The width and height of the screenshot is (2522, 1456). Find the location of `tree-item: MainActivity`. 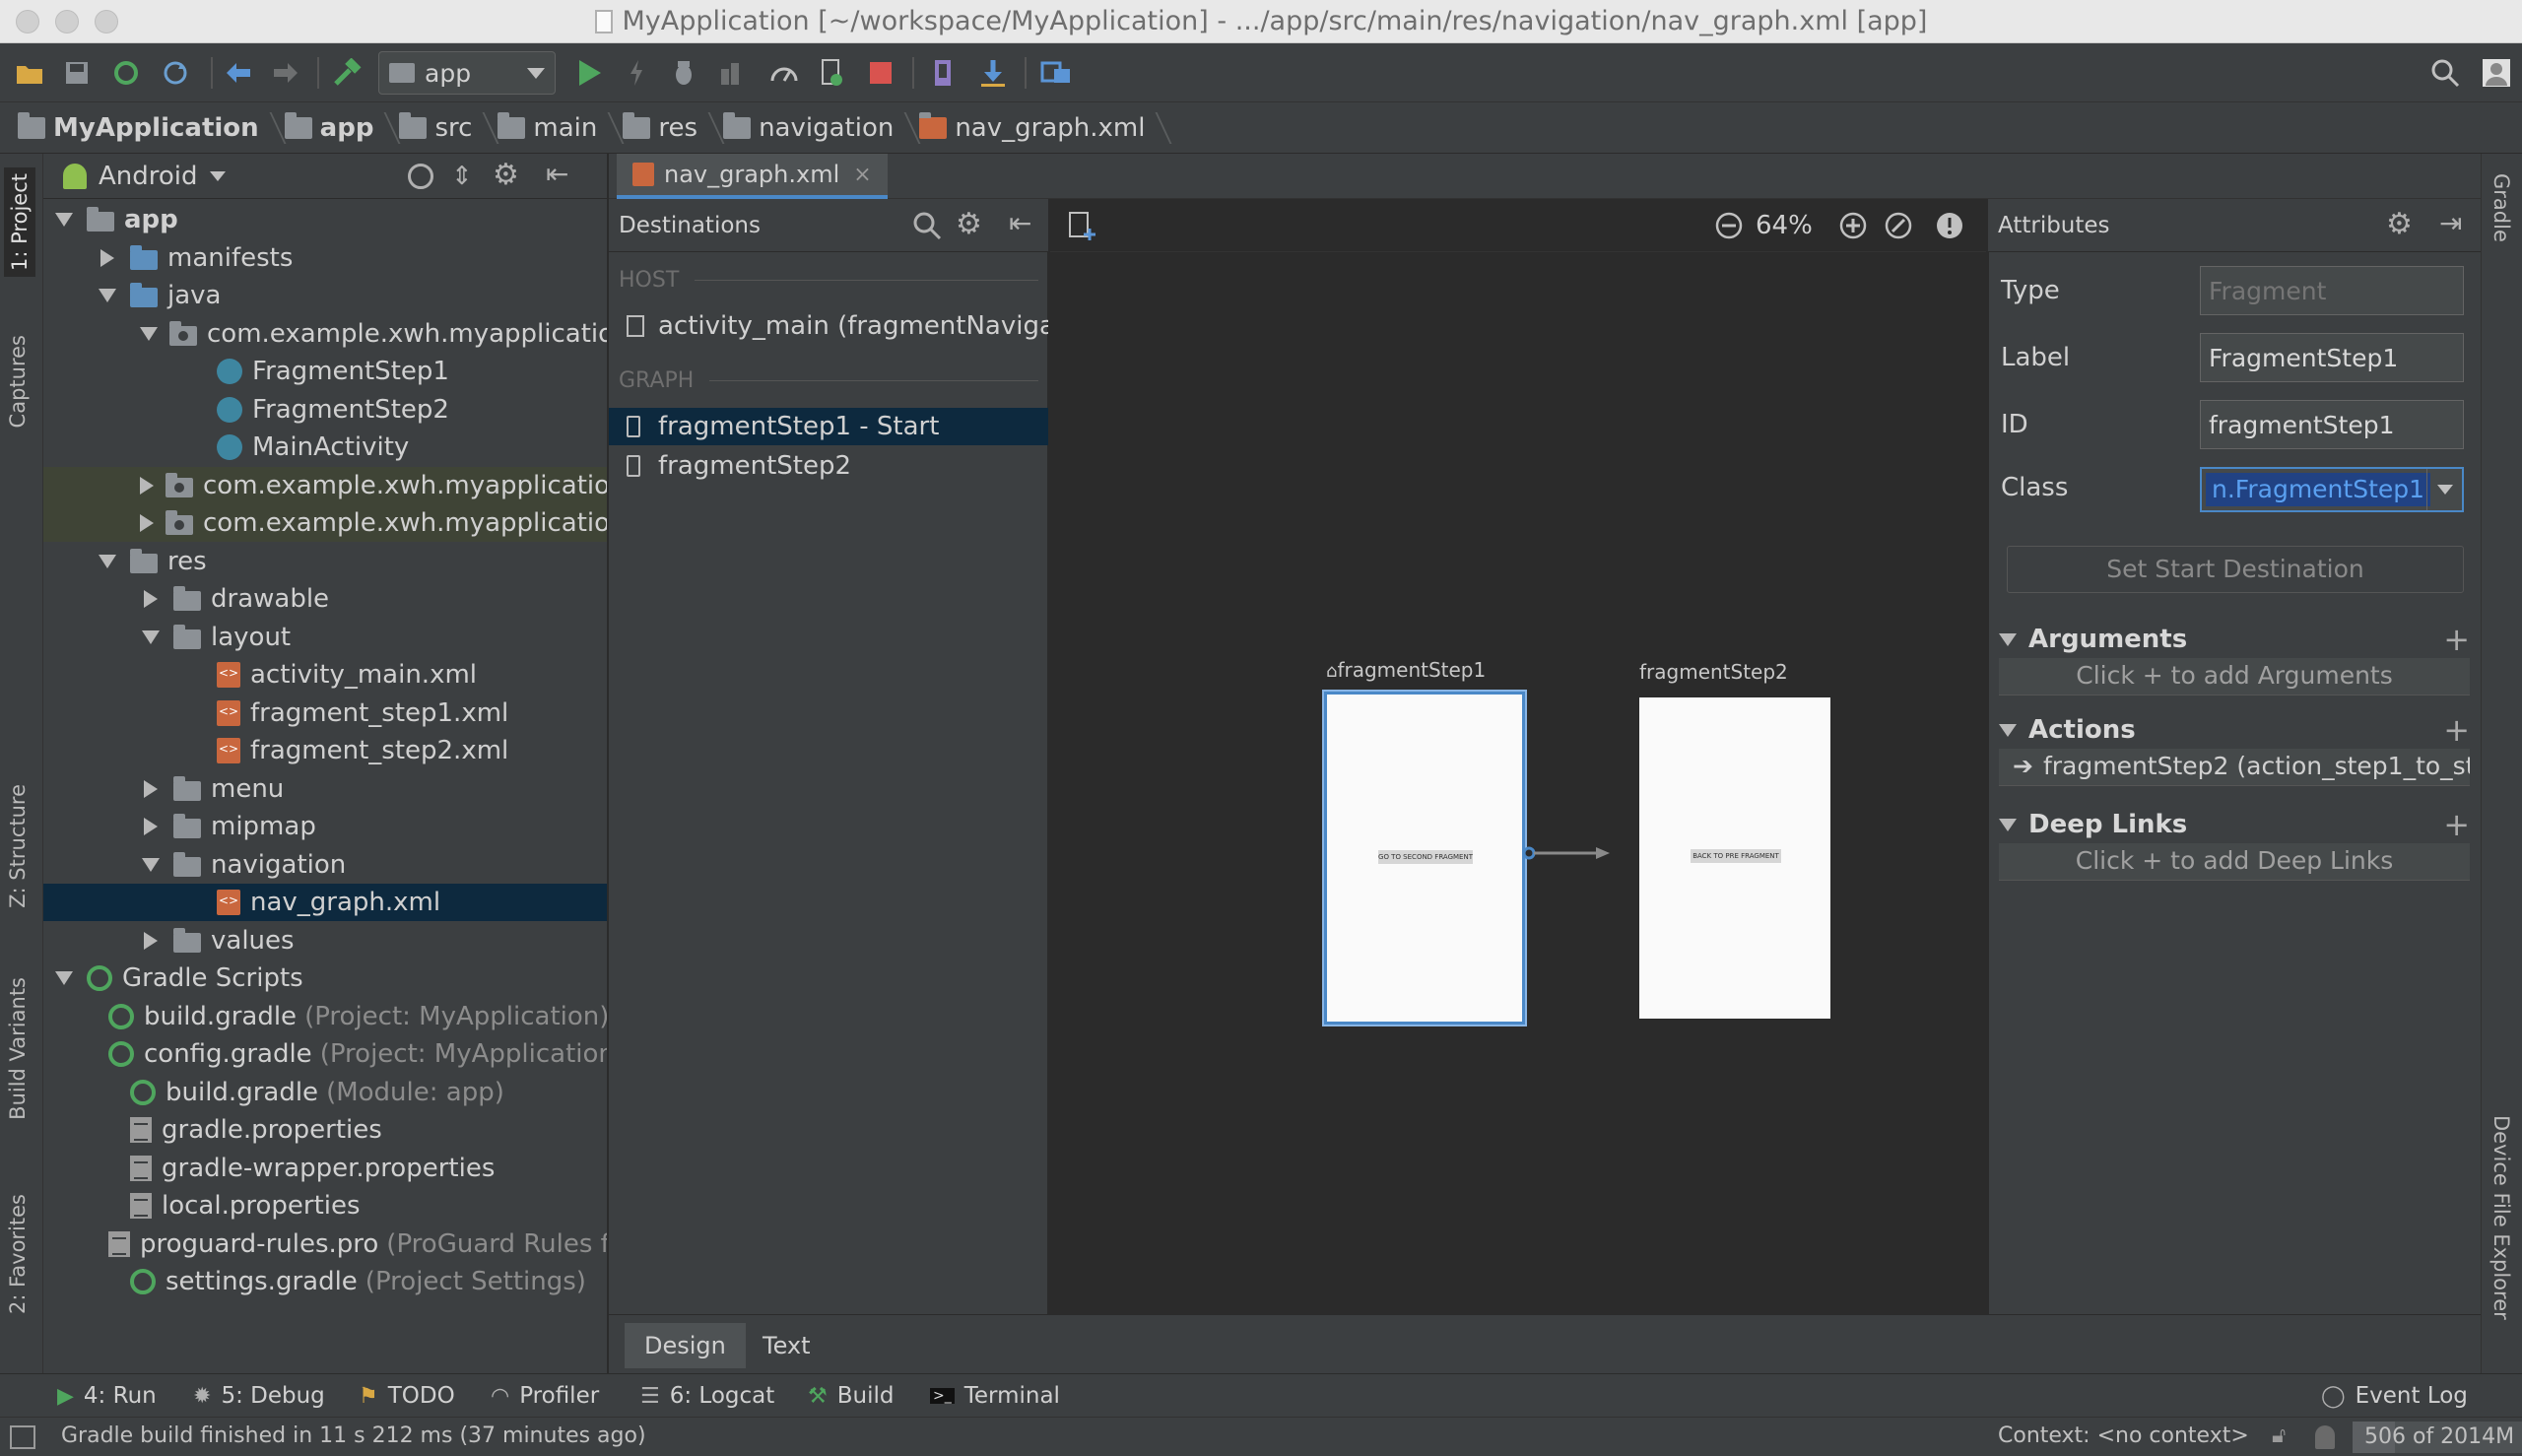

tree-item: MainActivity is located at coordinates (325, 447).